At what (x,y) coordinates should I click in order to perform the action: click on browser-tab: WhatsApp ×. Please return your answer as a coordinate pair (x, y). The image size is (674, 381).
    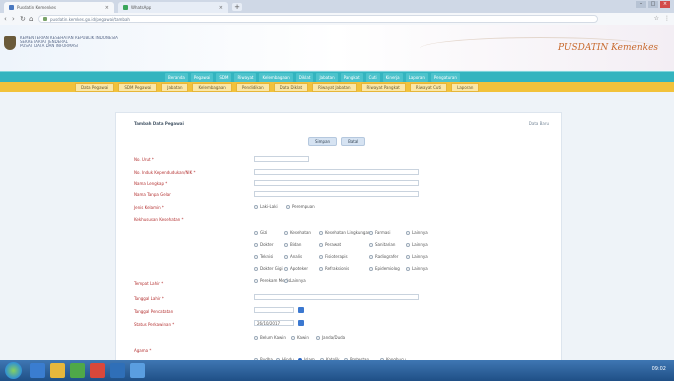
    Looking at the image, I should click on (173, 7).